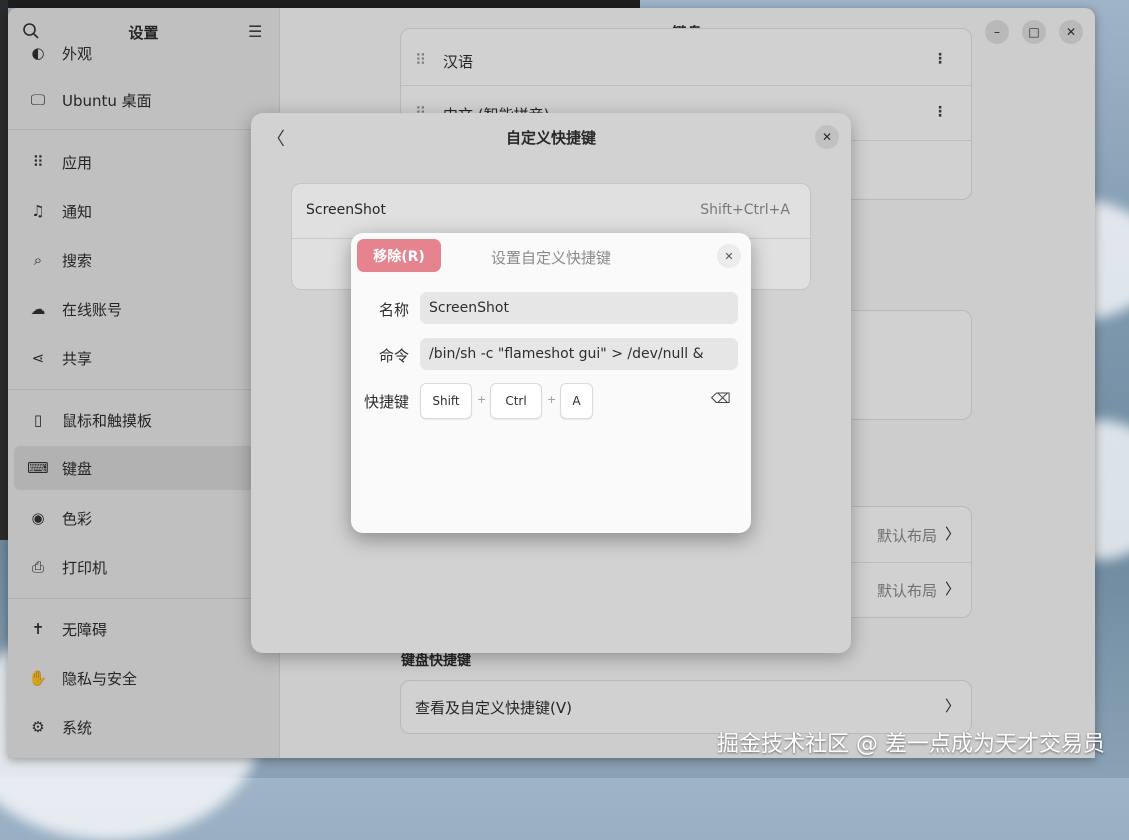  Describe the element at coordinates (579, 308) in the screenshot. I see `name-field: ScreenShot` at that location.